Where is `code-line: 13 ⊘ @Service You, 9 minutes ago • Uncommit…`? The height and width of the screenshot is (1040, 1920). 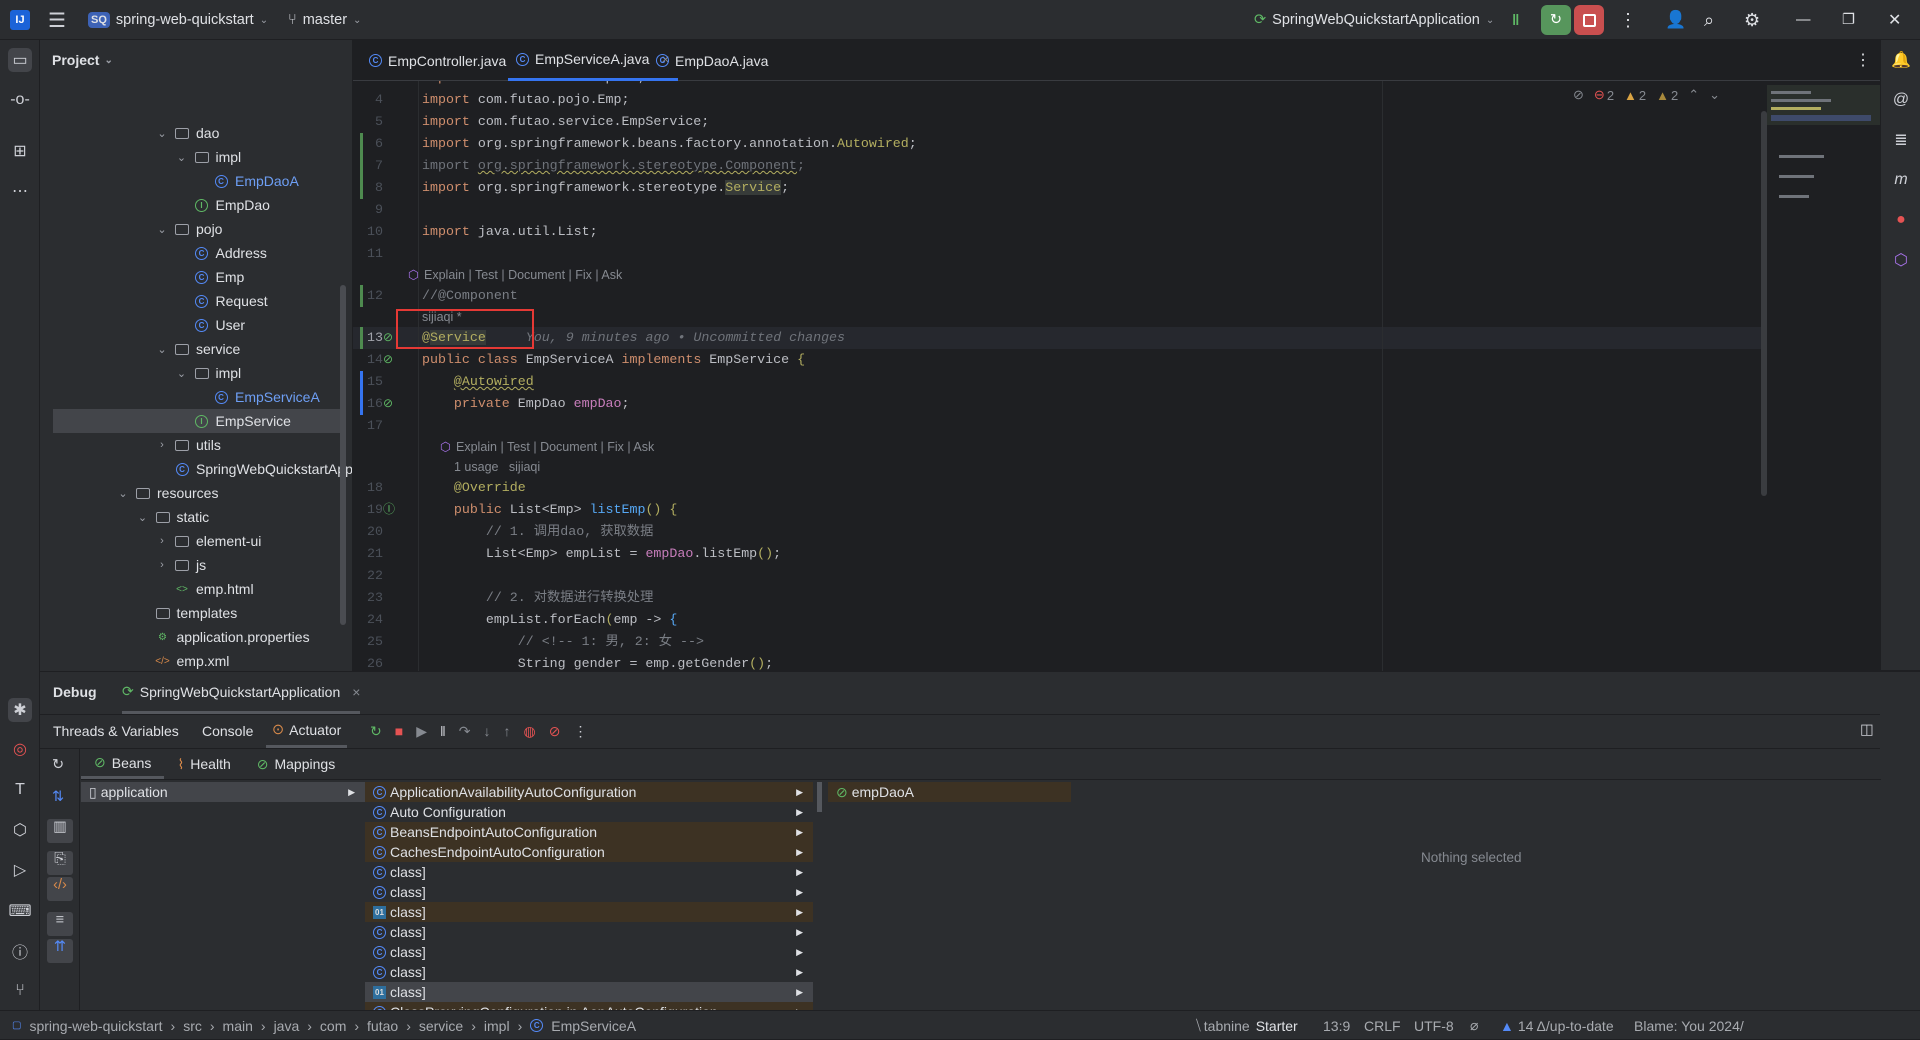
code-line: 13 ⊘ @Service You, 9 minutes ago • Uncommit… is located at coordinates (1058, 338).